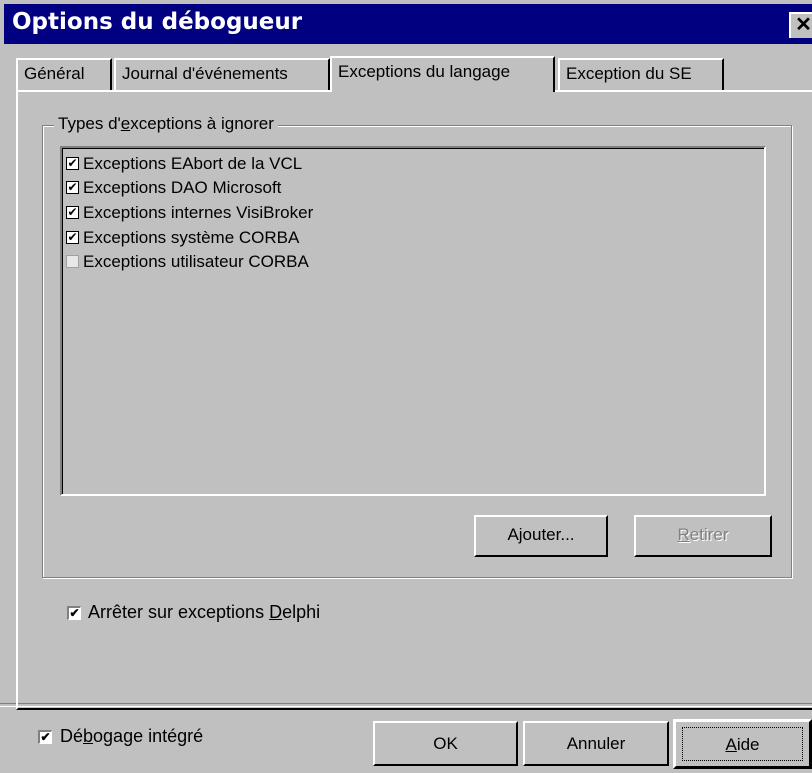 This screenshot has height=773, width=812. I want to click on tab-os-exception: Exception du SE, so click(641, 74).